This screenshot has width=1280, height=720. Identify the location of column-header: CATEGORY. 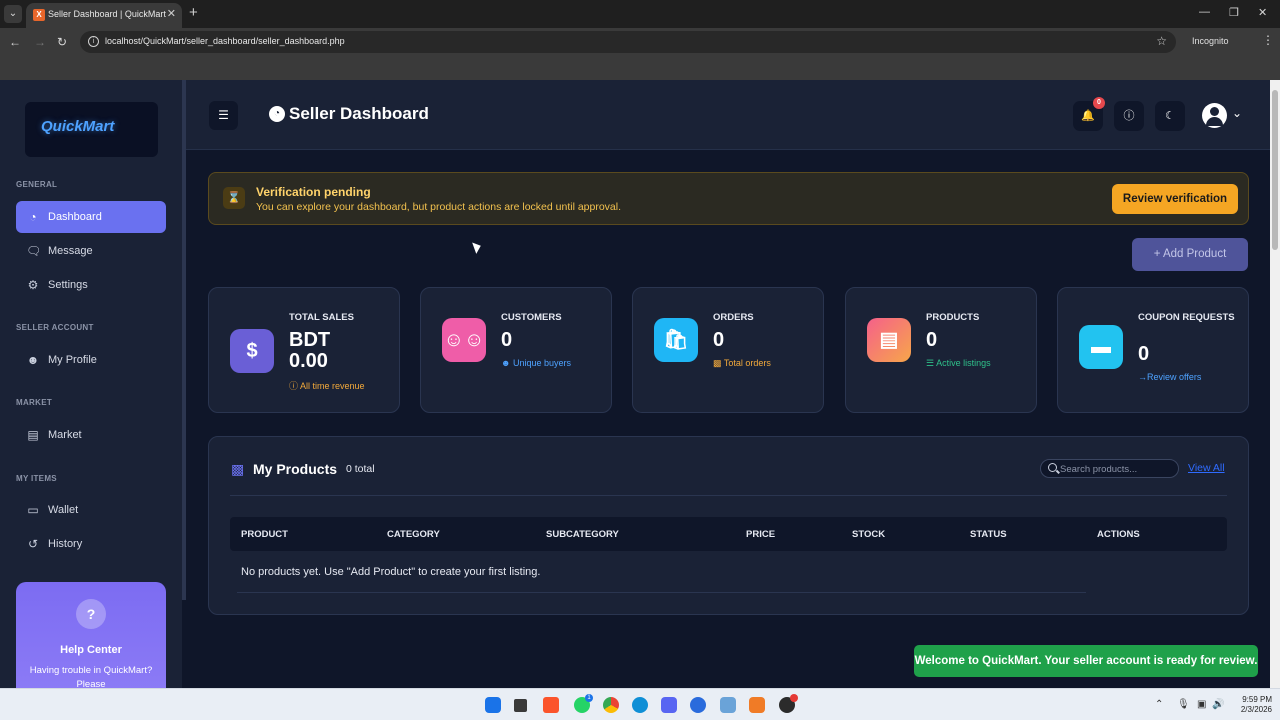
(413, 534).